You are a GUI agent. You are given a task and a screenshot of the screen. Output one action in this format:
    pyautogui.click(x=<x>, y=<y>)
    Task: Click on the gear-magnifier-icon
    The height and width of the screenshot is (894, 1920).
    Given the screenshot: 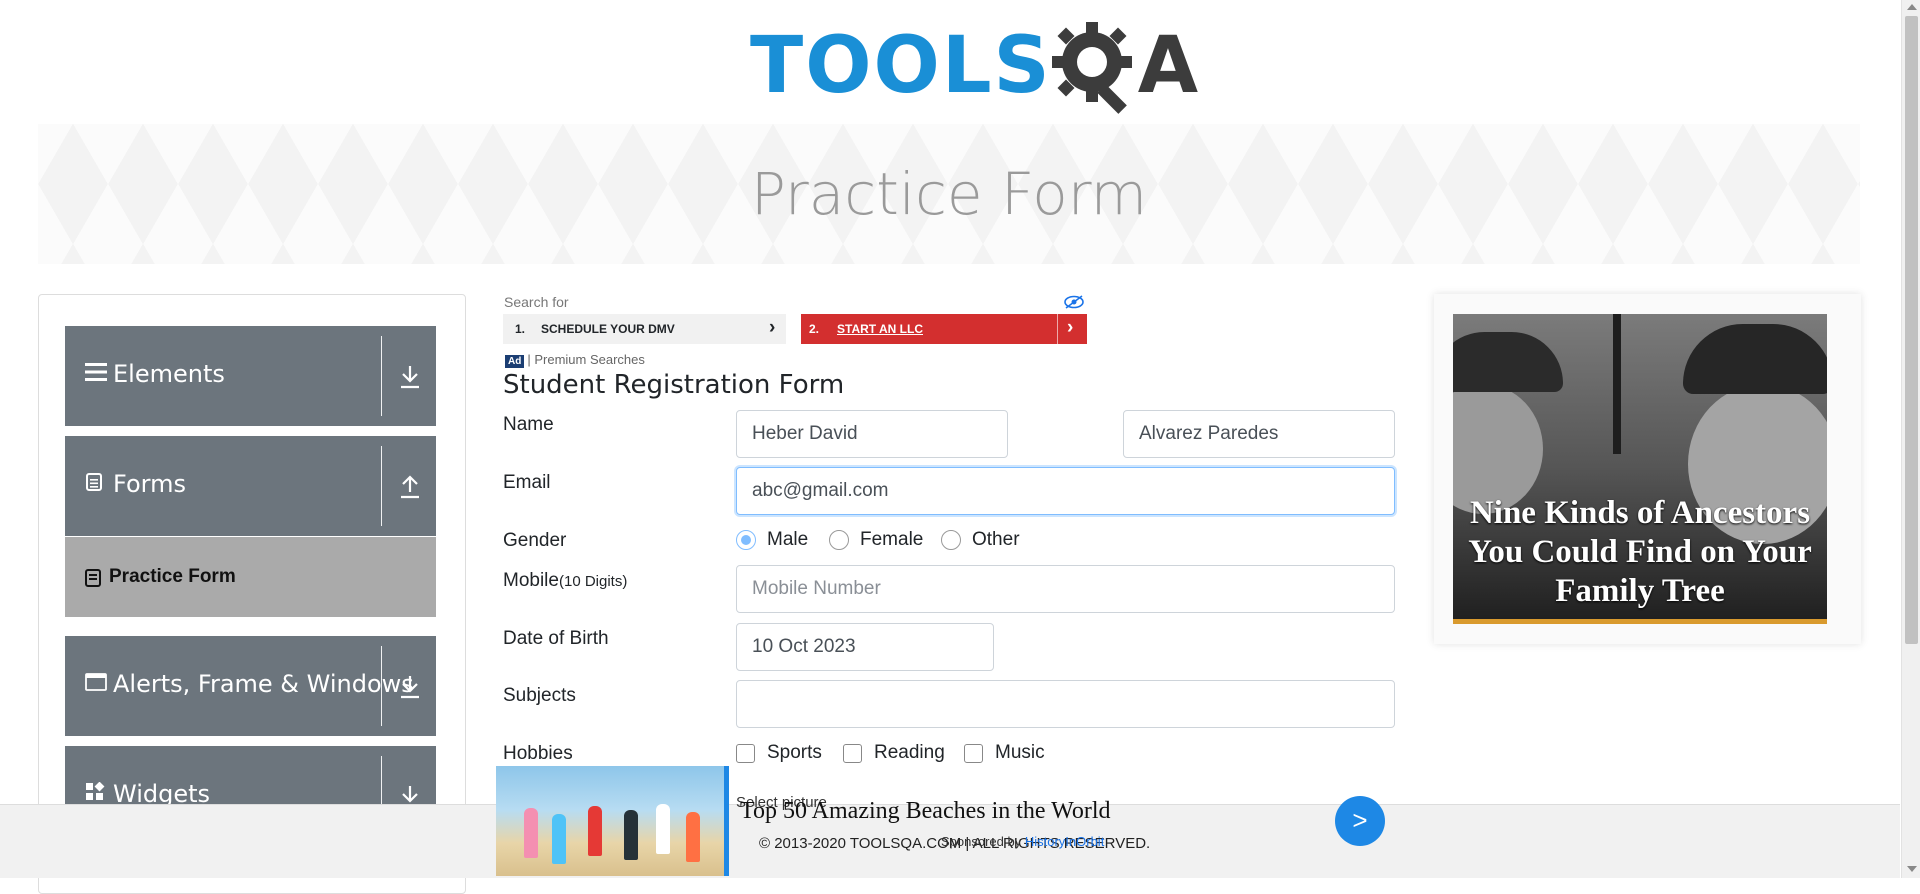 What is the action you would take?
    pyautogui.click(x=1096, y=66)
    